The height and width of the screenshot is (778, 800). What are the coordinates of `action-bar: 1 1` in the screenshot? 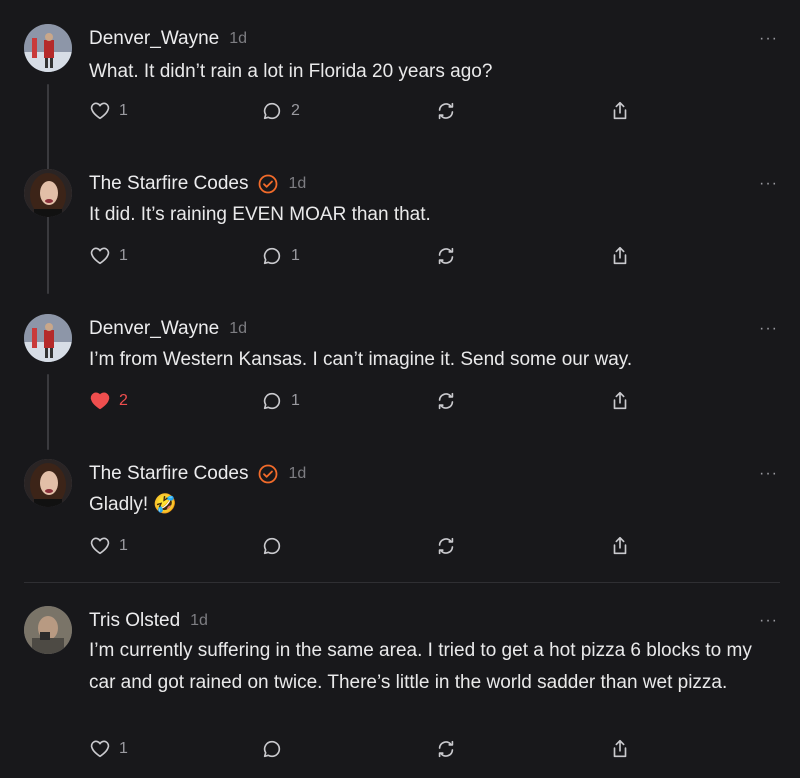 It's located at (369, 257).